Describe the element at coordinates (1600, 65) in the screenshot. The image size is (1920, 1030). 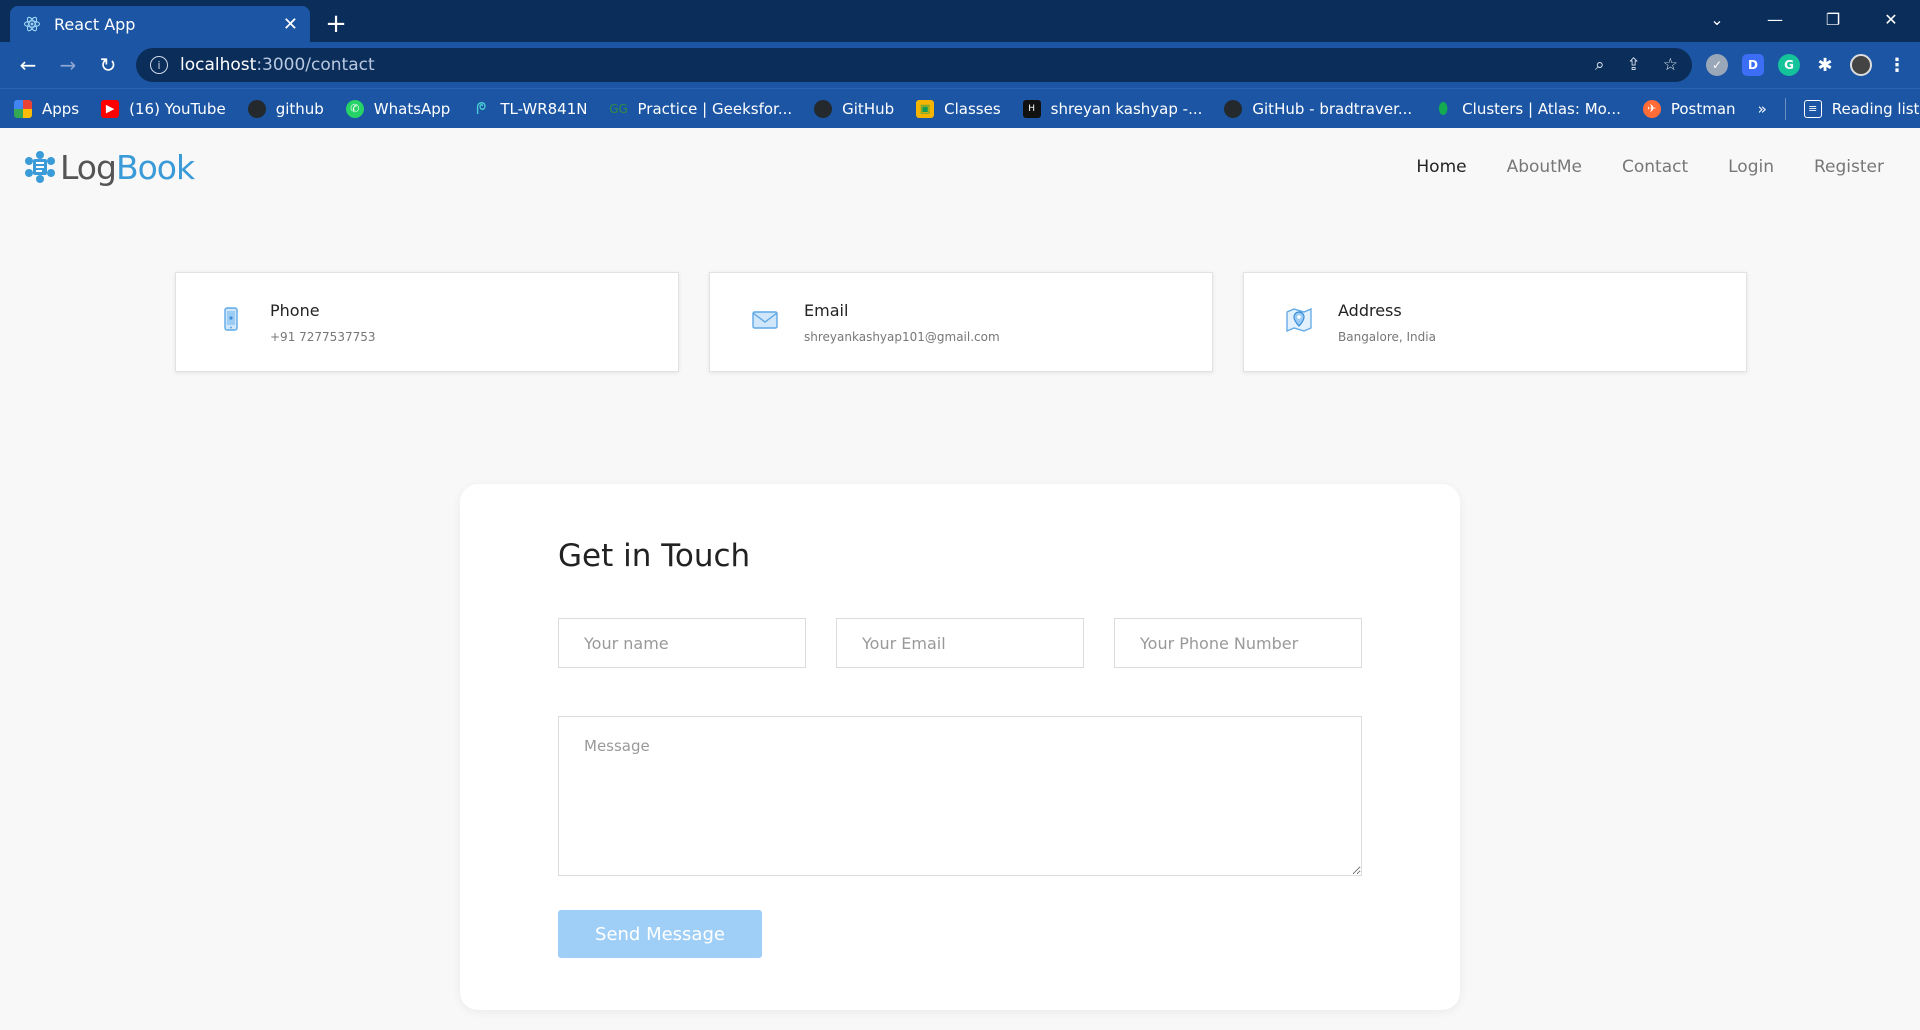
I see `zoom-icon: ⌕` at that location.